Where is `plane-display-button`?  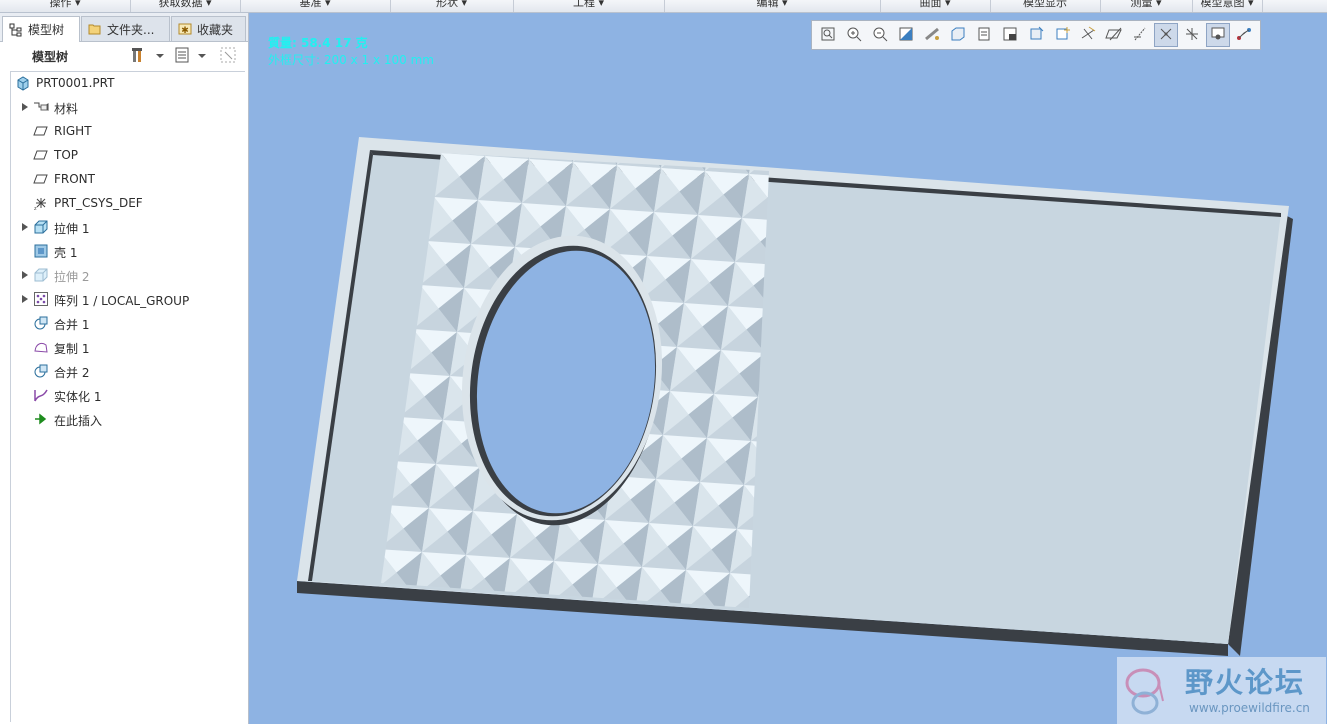
plane-display-button is located at coordinates (1114, 35).